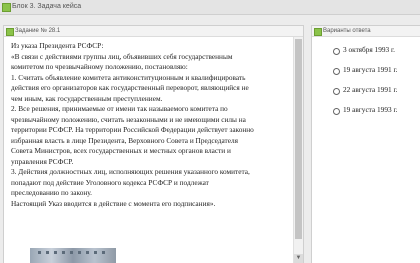 This screenshot has width=420, height=263. What do you see at coordinates (42, 161) in the screenshot?
I see `task-line: управления РСФСР.` at bounding box center [42, 161].